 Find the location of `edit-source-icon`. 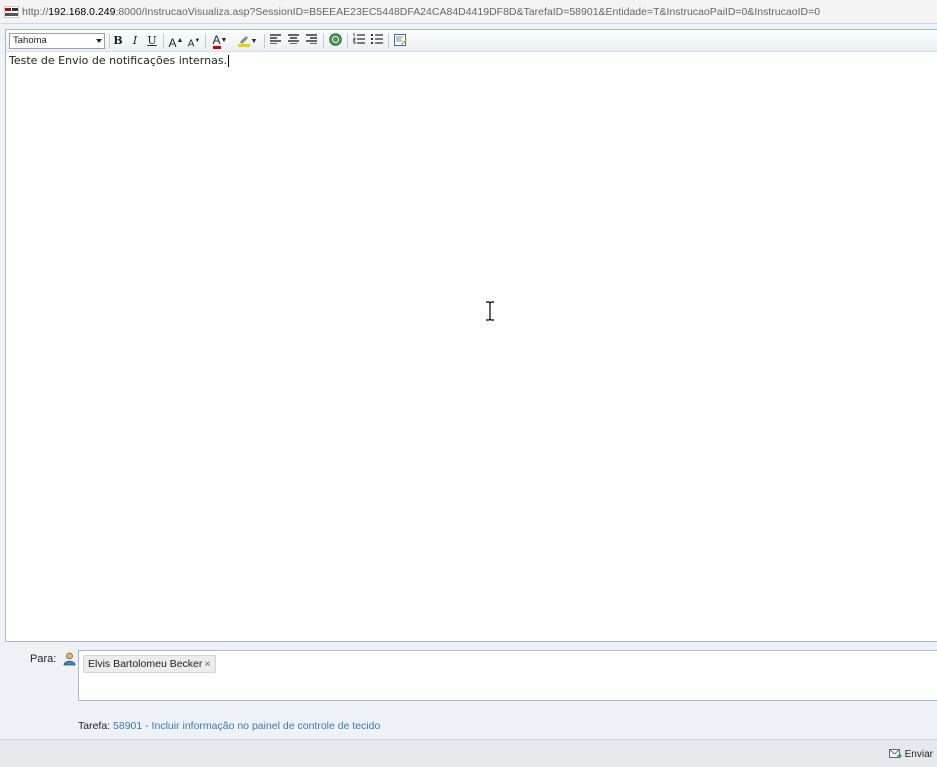

edit-source-icon is located at coordinates (400, 40).